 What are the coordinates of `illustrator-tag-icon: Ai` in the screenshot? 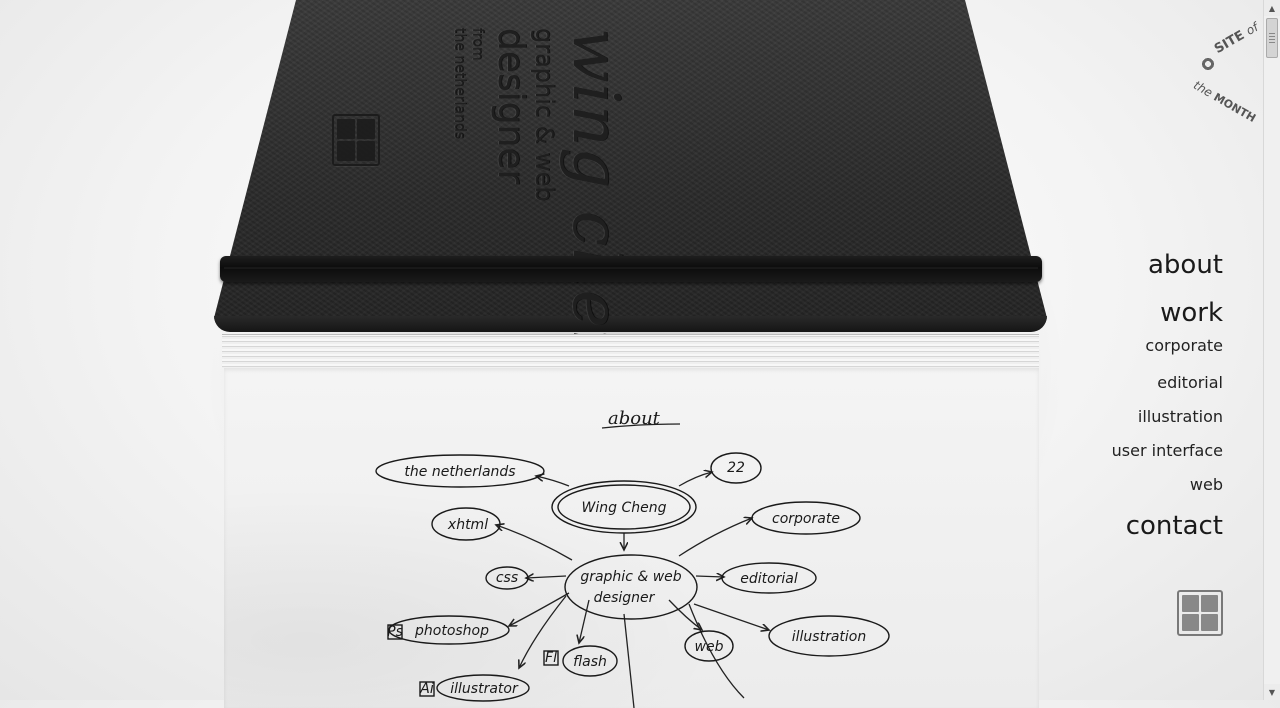 It's located at (426, 689).